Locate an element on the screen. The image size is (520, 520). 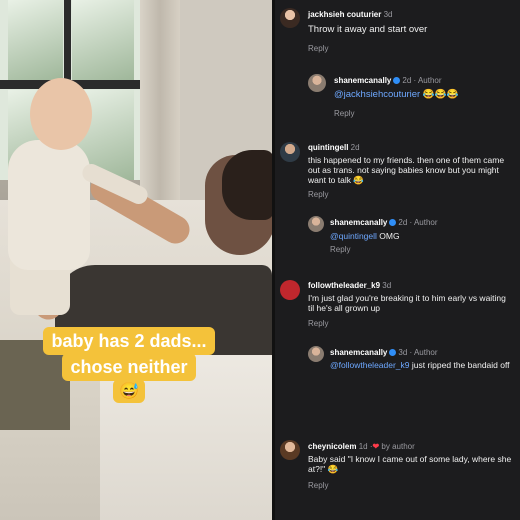
mention-link: @followtheleader_k9 is located at coordinates (370, 365).